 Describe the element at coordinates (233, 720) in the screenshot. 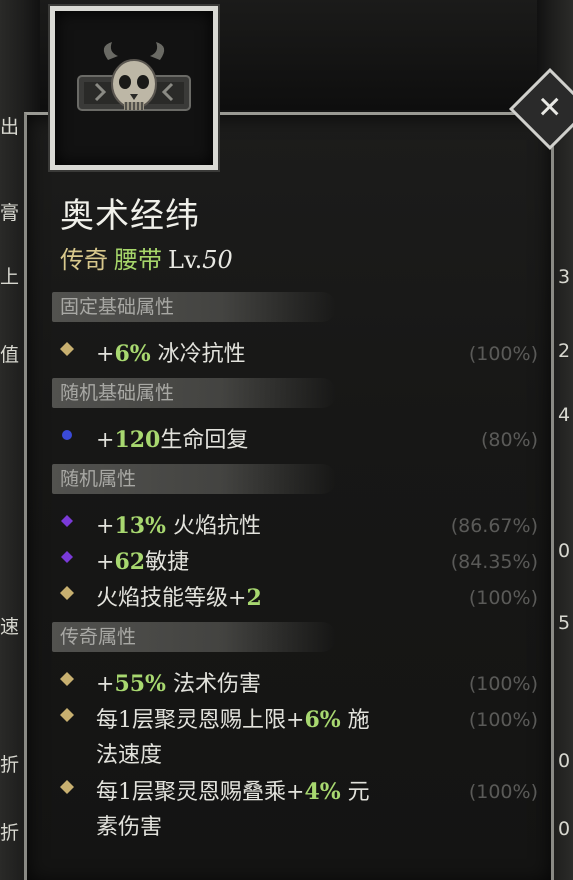

I see `stat-text: 每1层聚灵恩赐上限+6% 施` at that location.